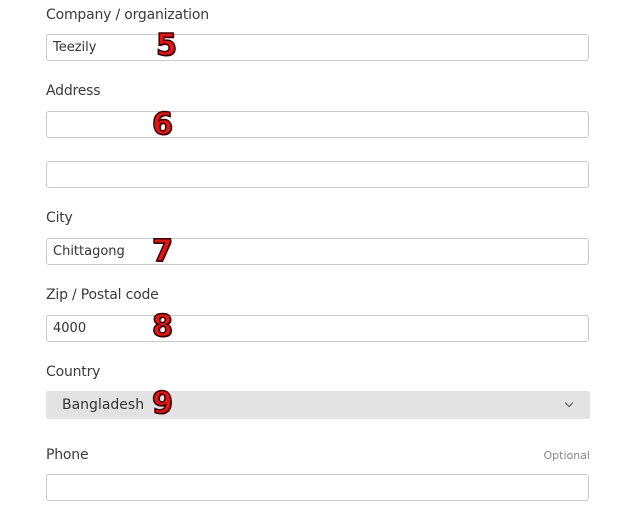  Describe the element at coordinates (102, 295) in the screenshot. I see `zip-label: Zip / Postal code` at that location.